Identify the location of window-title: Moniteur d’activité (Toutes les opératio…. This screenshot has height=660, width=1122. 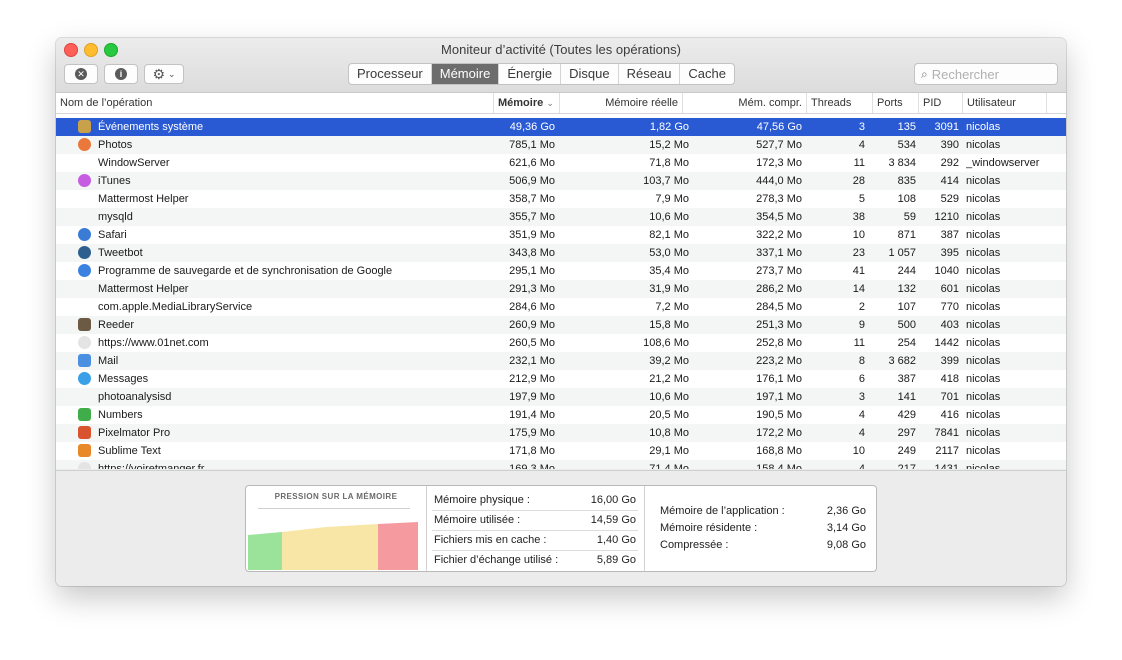
(561, 49).